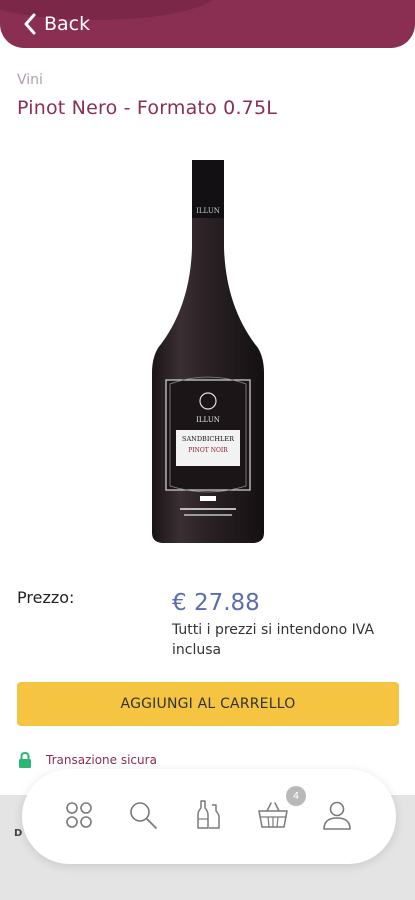  What do you see at coordinates (67, 24) in the screenshot?
I see `back-label: Back` at bounding box center [67, 24].